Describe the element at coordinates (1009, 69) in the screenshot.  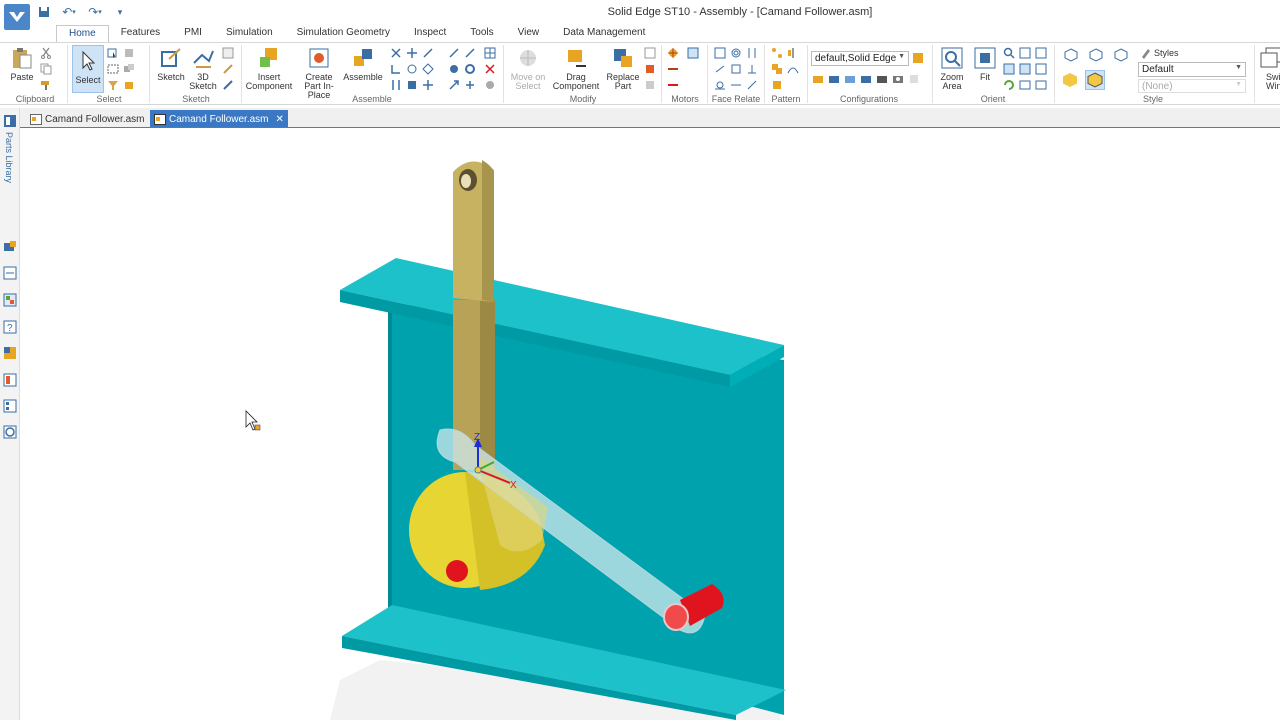
I see `view-orientation-icon` at that location.